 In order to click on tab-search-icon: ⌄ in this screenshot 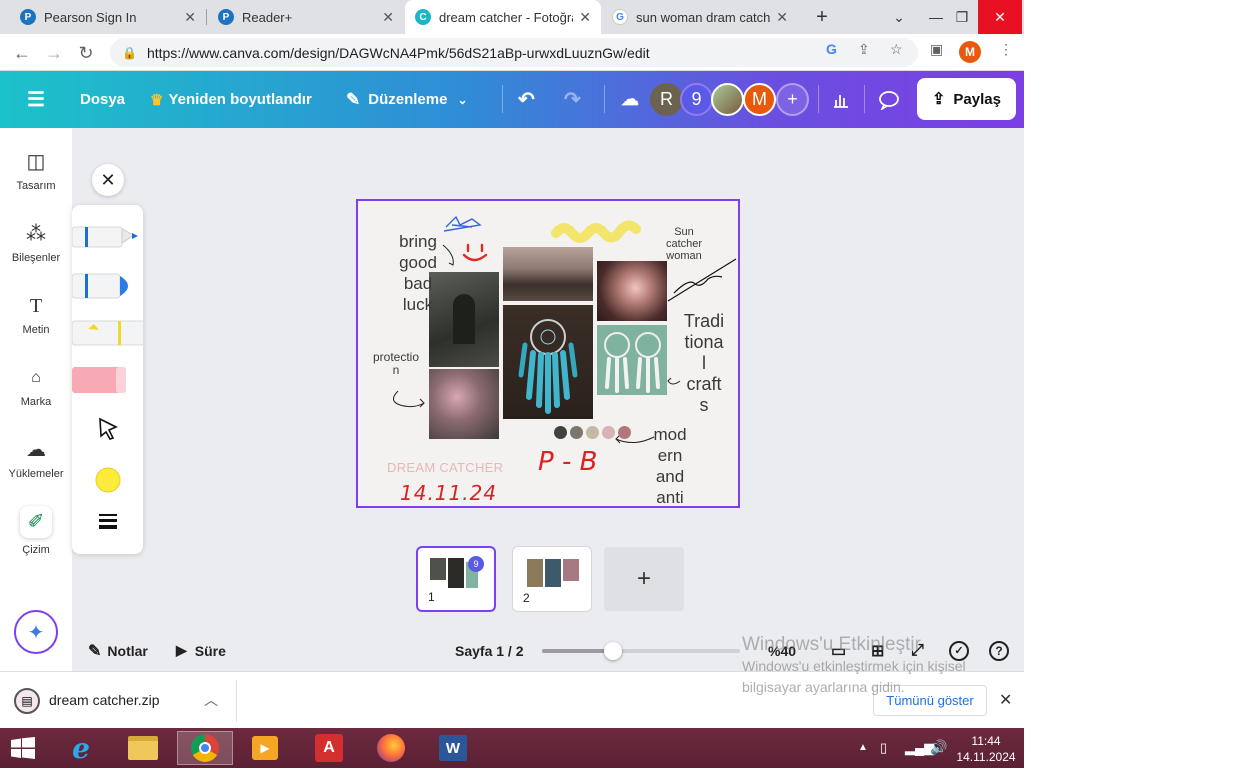, I will do `click(899, 17)`.